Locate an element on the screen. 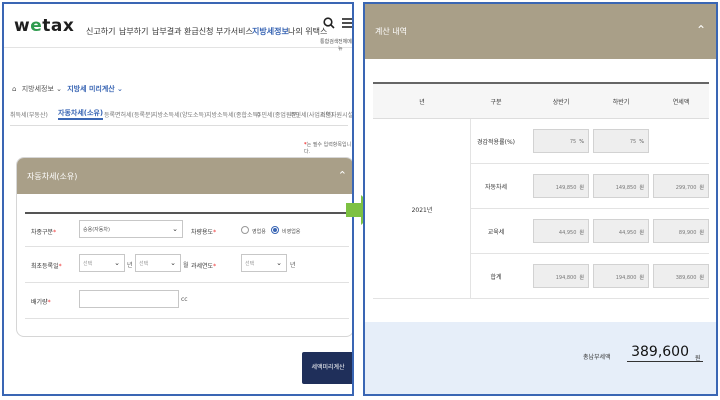 The height and width of the screenshot is (400, 720). form-row-date: 최초등록일* 선택 ⌄ 년 선택 ⌄ 월 과세연도* 선택 ⌄ 년 is located at coordinates (187, 265).